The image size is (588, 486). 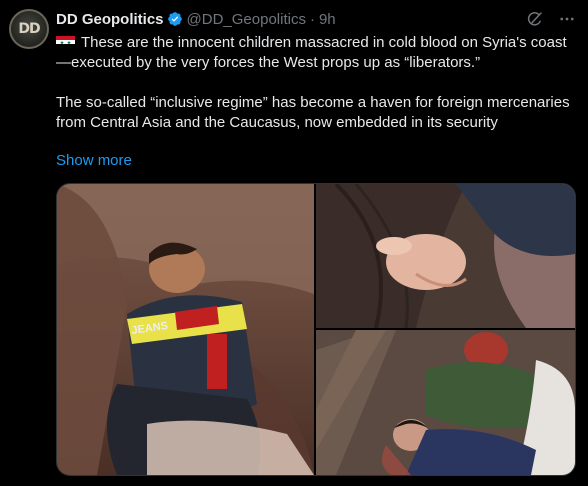 I want to click on author-handle: @DD_Geopolitics, so click(x=246, y=19).